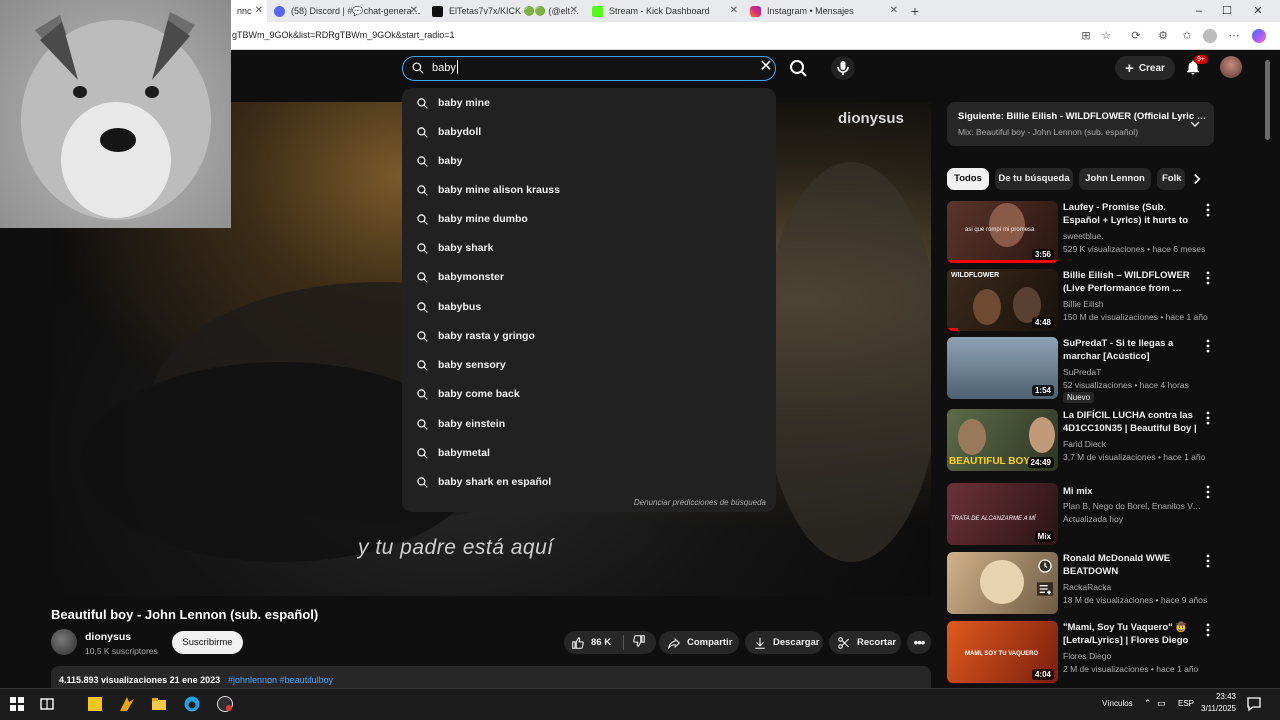  What do you see at coordinates (1171, 179) in the screenshot?
I see `chip-folk: Folk` at bounding box center [1171, 179].